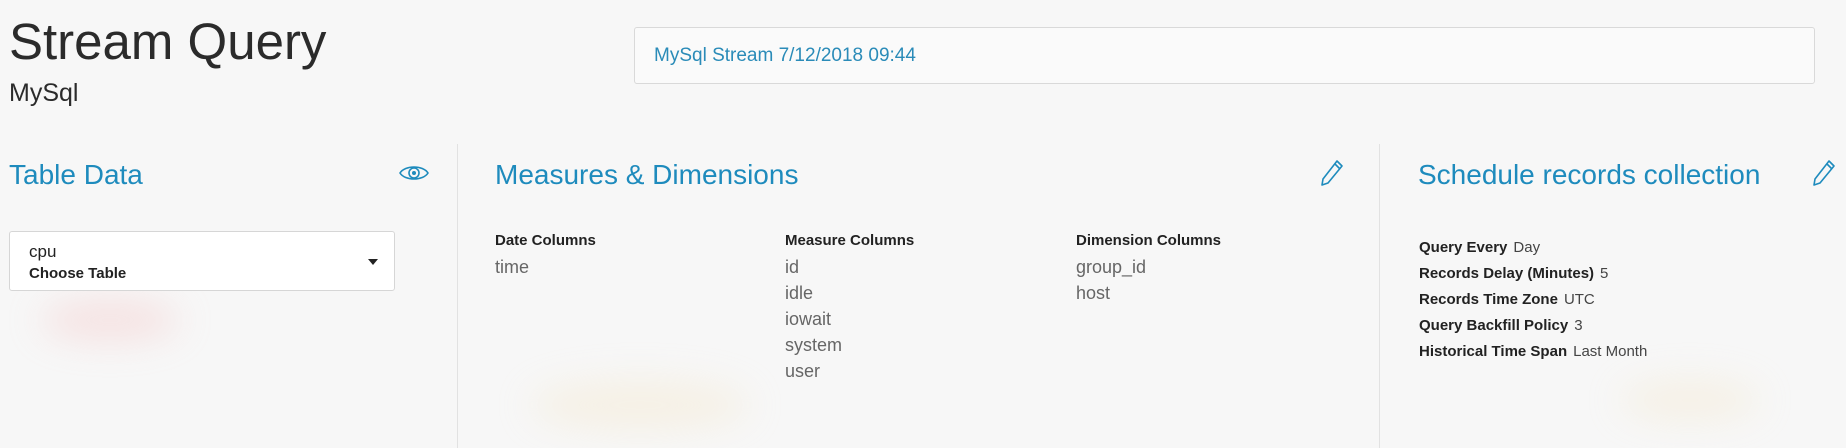 Image resolution: width=1846 pixels, height=448 pixels. What do you see at coordinates (1579, 299) in the screenshot?
I see `schedule-value: UTC` at bounding box center [1579, 299].